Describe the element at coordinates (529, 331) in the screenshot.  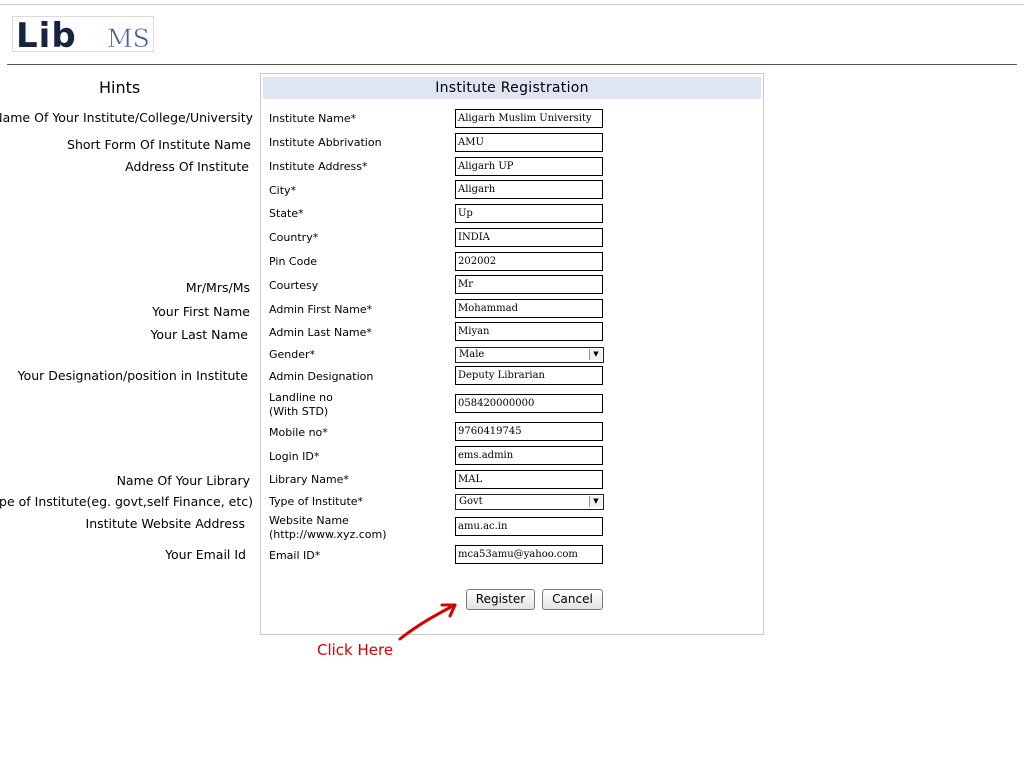
I see `last-name-input: Miyan` at that location.